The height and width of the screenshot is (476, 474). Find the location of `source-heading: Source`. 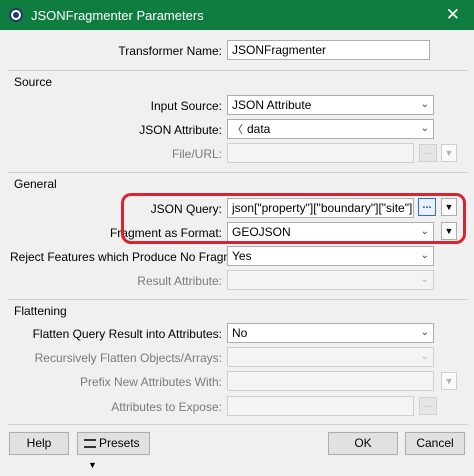

source-heading: Source is located at coordinates (33, 82).